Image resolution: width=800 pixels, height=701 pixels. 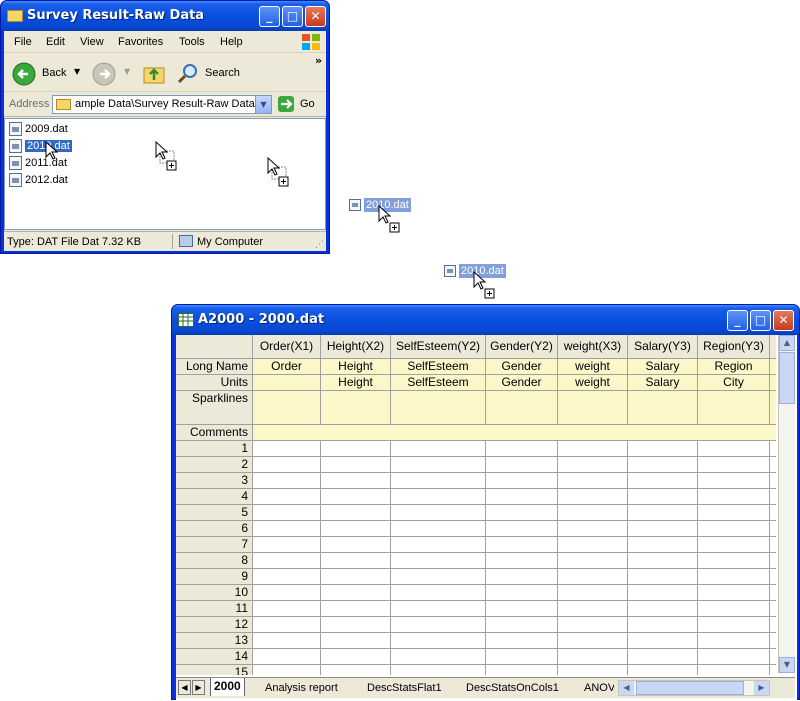 I want to click on scroll-thumb, so click(x=787, y=378).